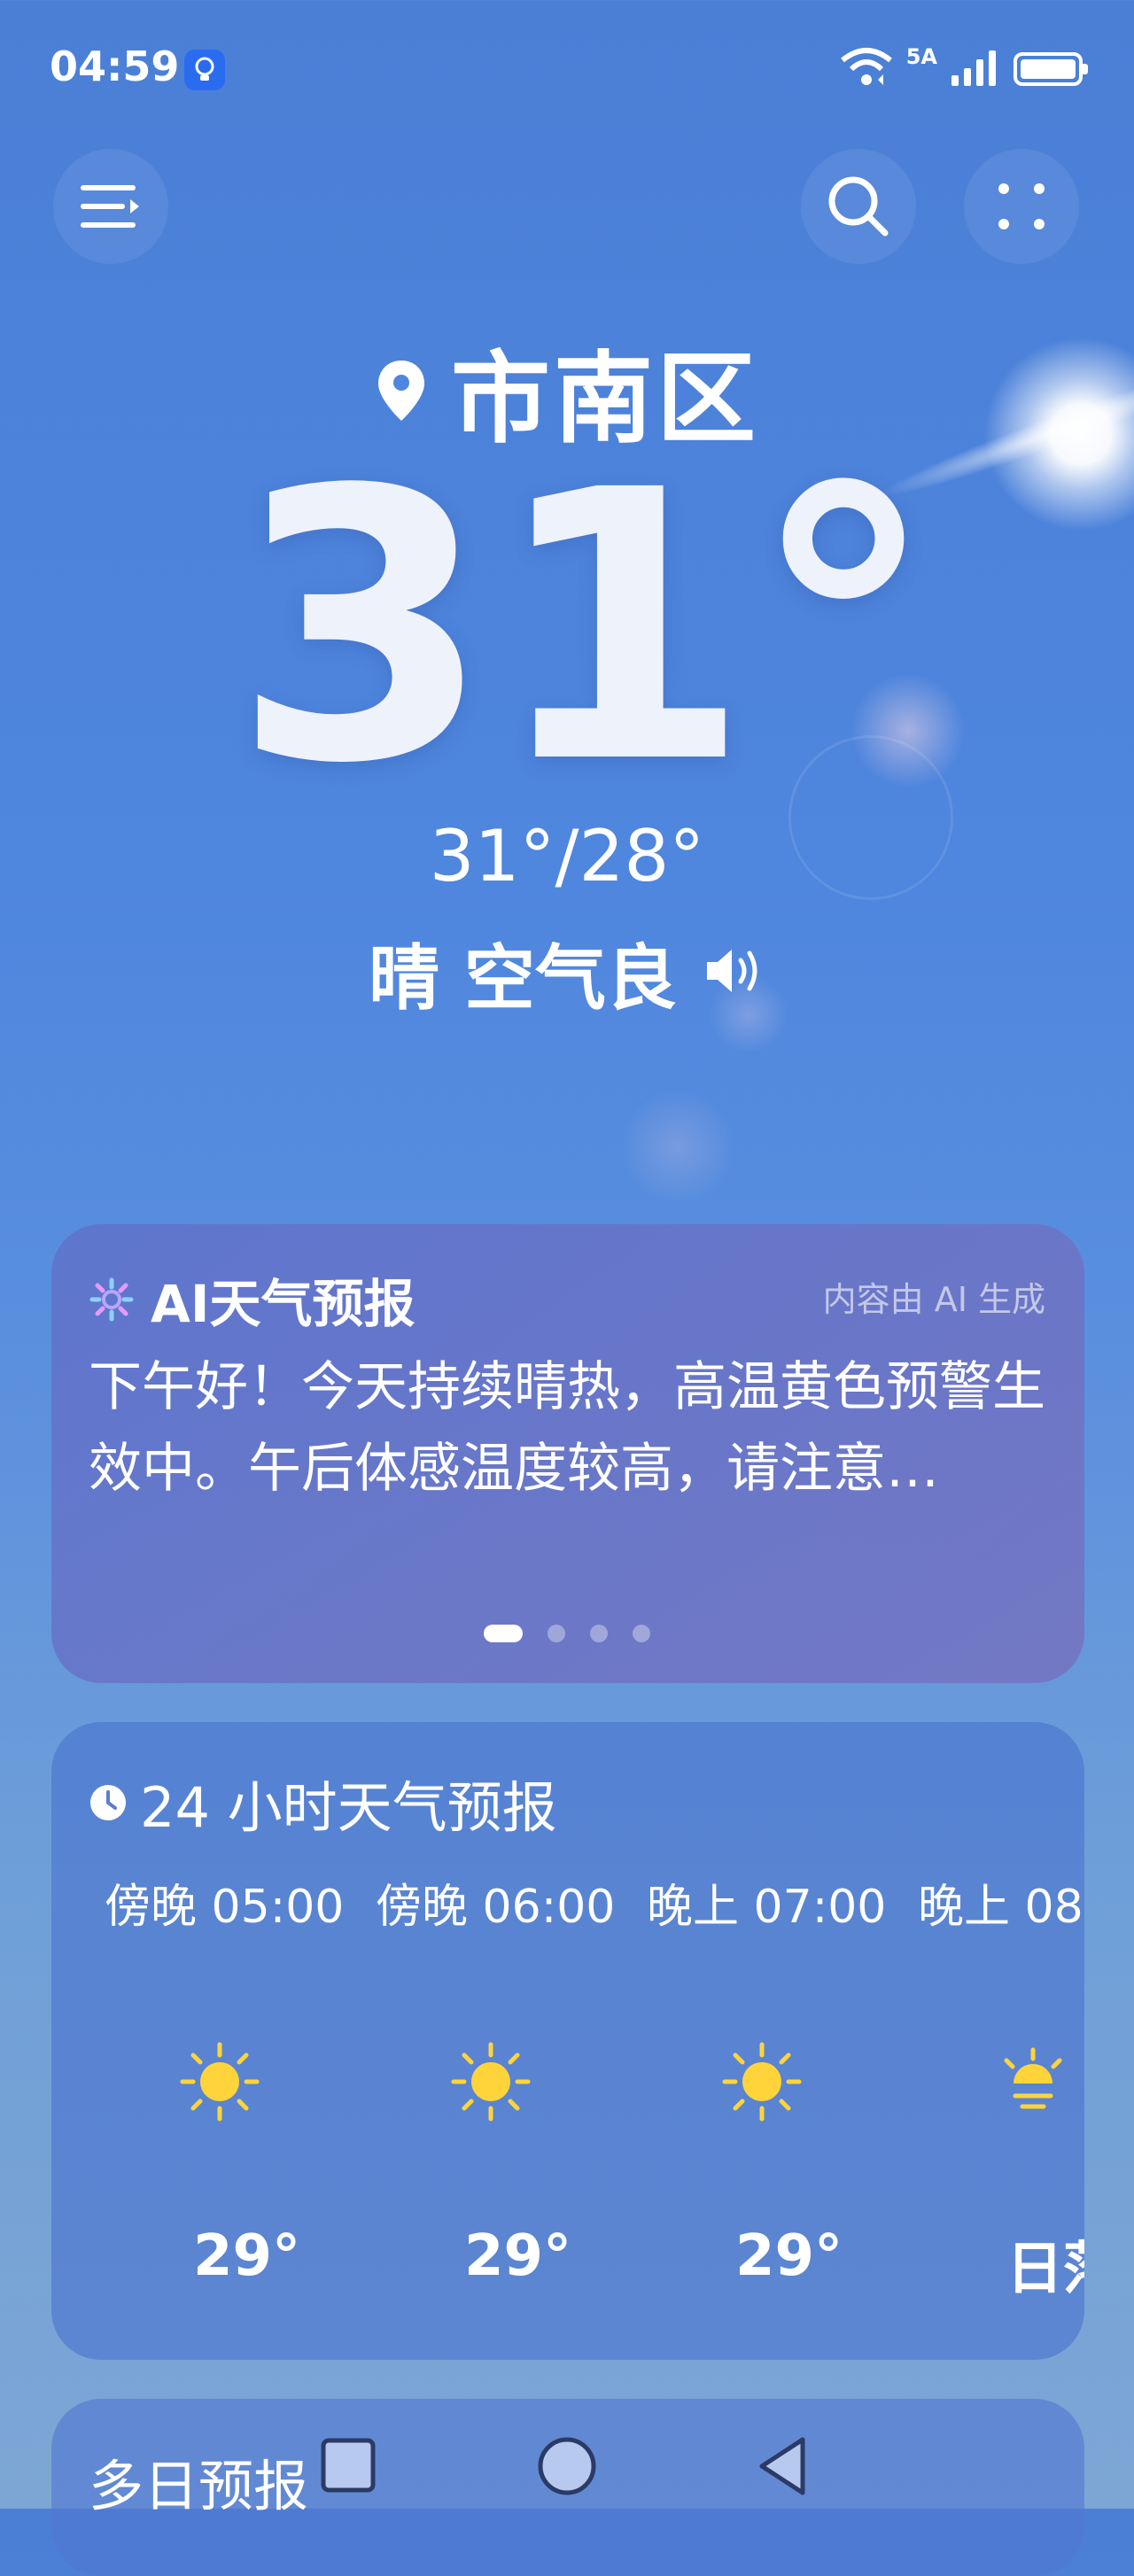 Image resolution: width=1134 pixels, height=2576 pixels. I want to click on hourly-title-row: 24 小时天气预报, so click(323, 1803).